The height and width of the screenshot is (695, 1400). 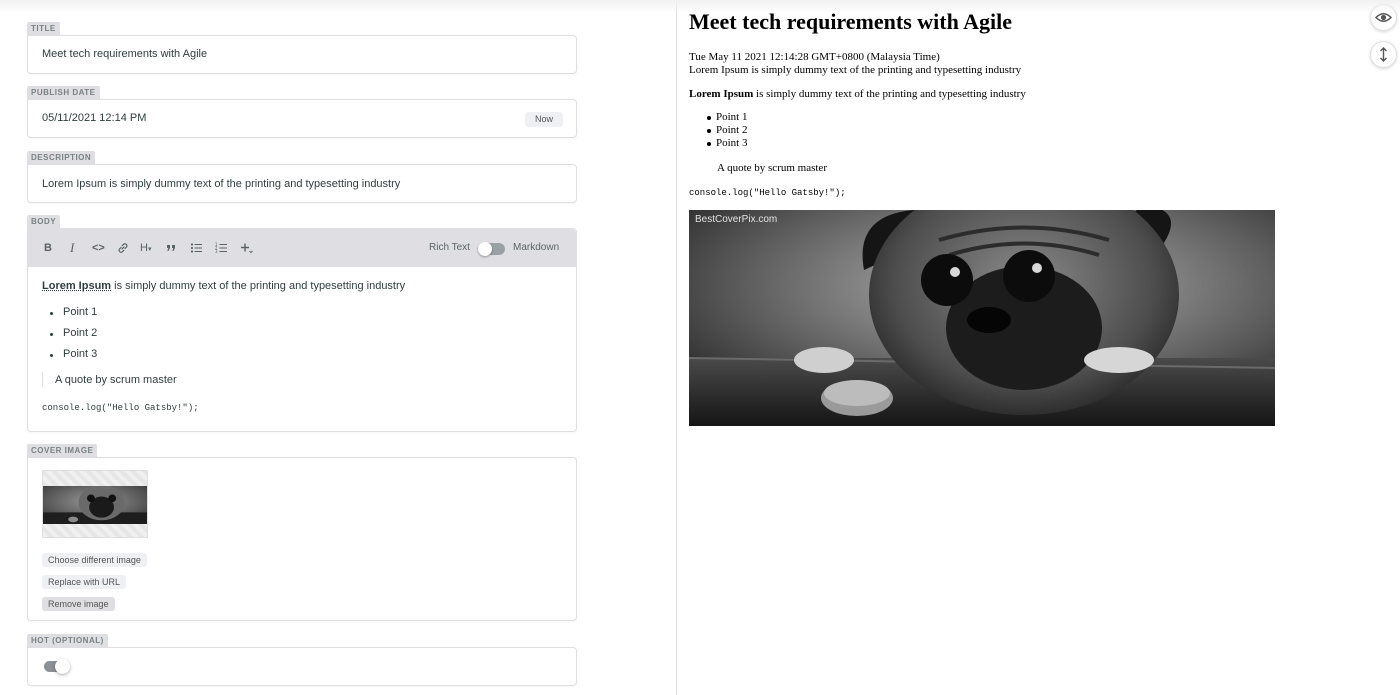 I want to click on quote-bar, so click(x=42, y=379).